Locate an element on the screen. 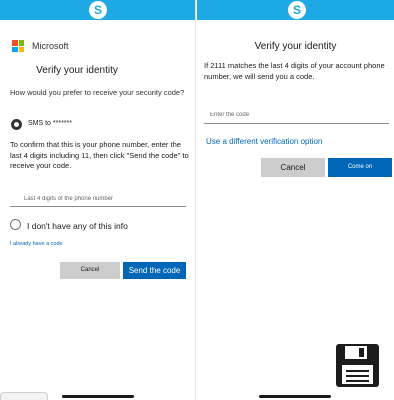 This screenshot has height=400, width=394. keyboard-tab is located at coordinates (24, 396).